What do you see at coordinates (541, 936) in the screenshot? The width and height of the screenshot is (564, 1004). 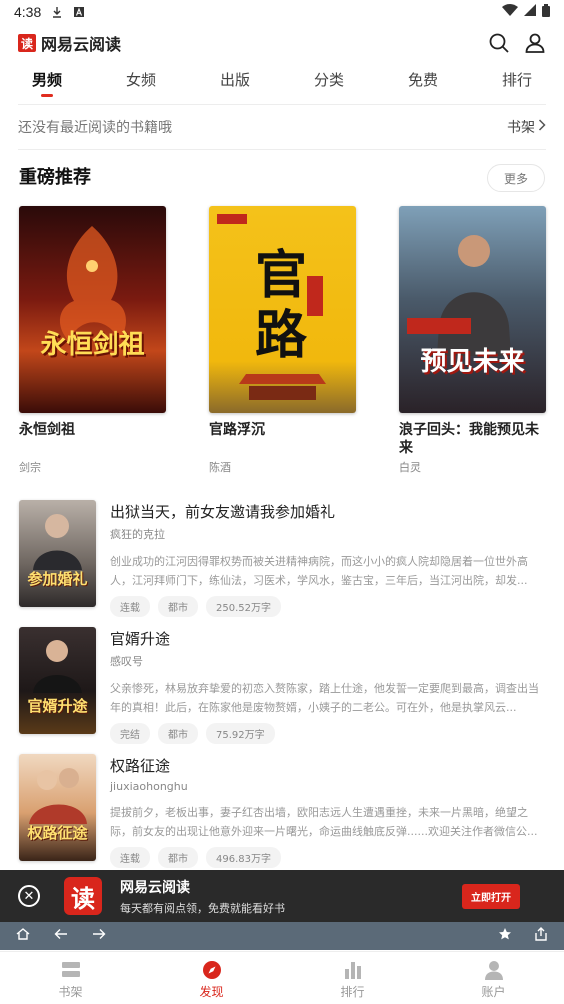 I see `share-icon` at bounding box center [541, 936].